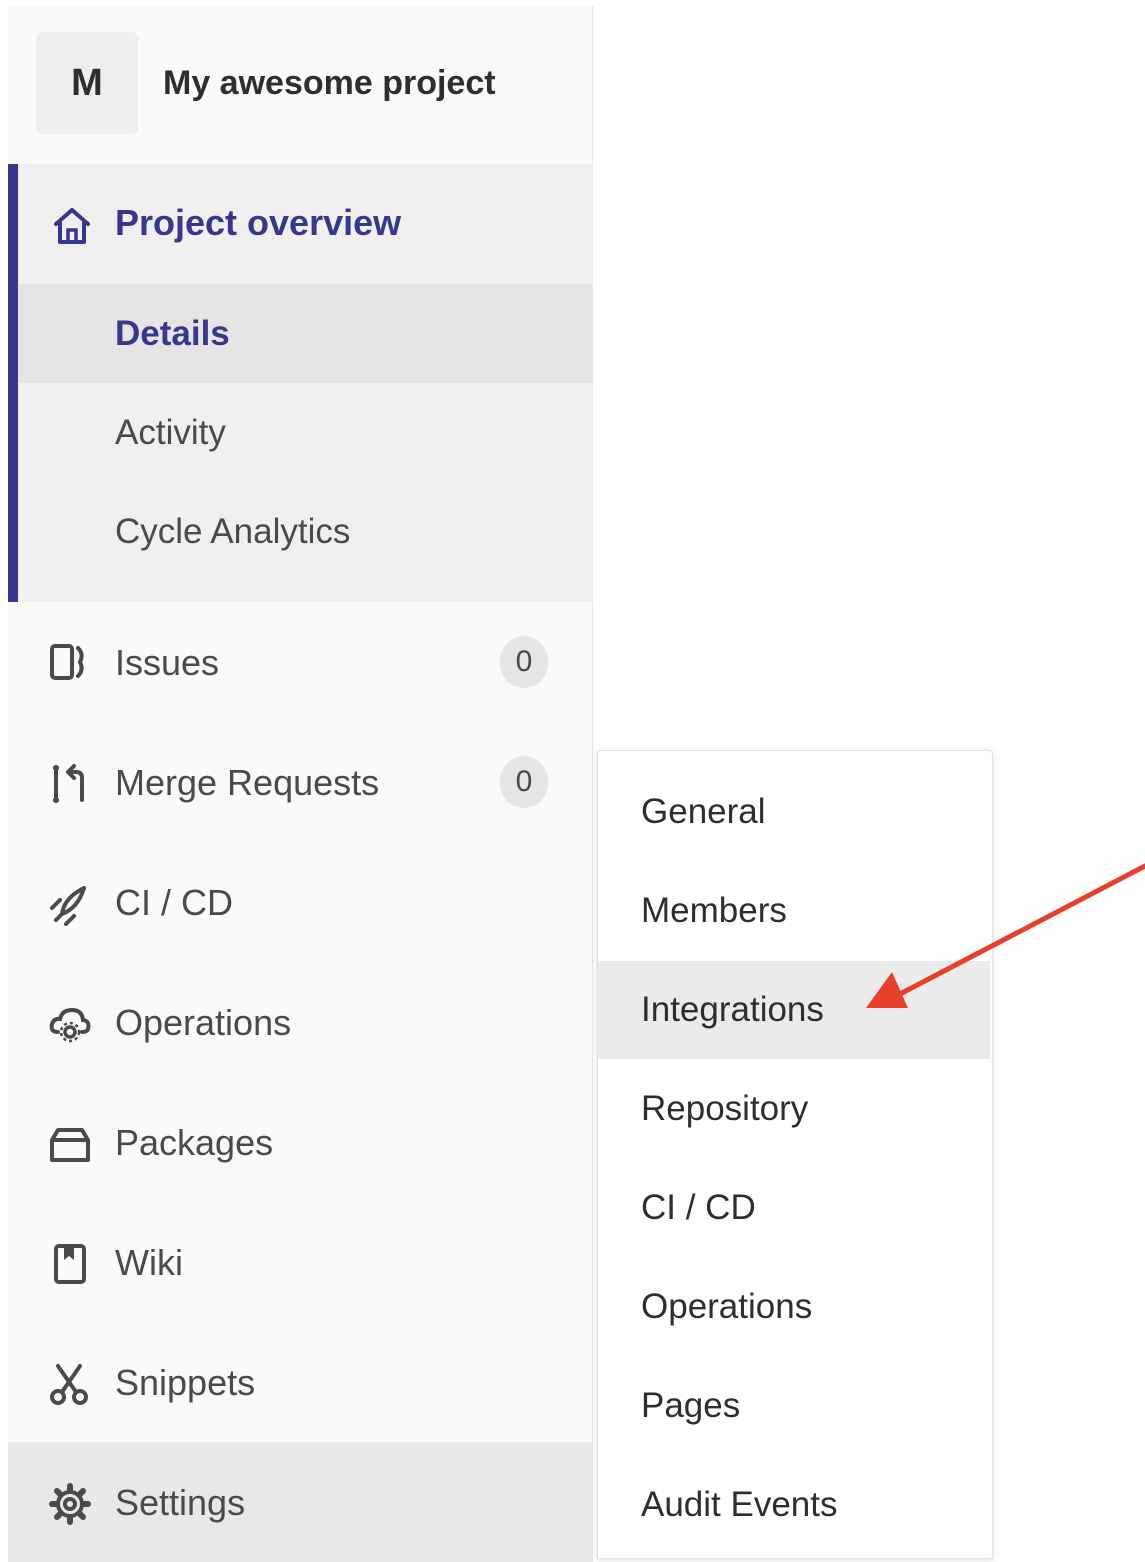 The image size is (1145, 1562). I want to click on sidebar-item-project-overview-label: Project overview, so click(258, 222).